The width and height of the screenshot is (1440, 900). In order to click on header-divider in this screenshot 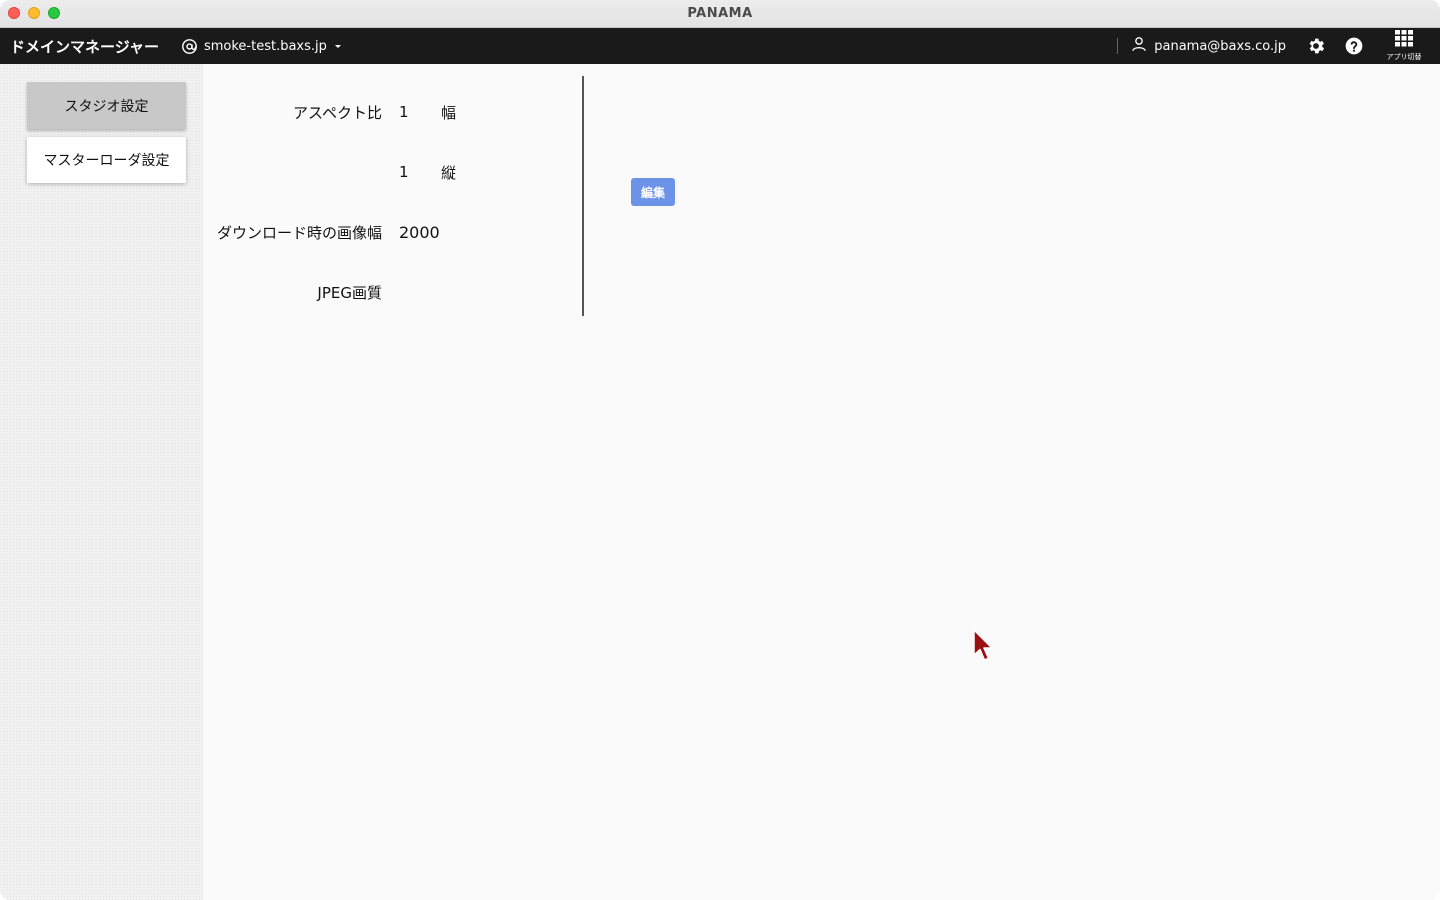, I will do `click(1118, 46)`.